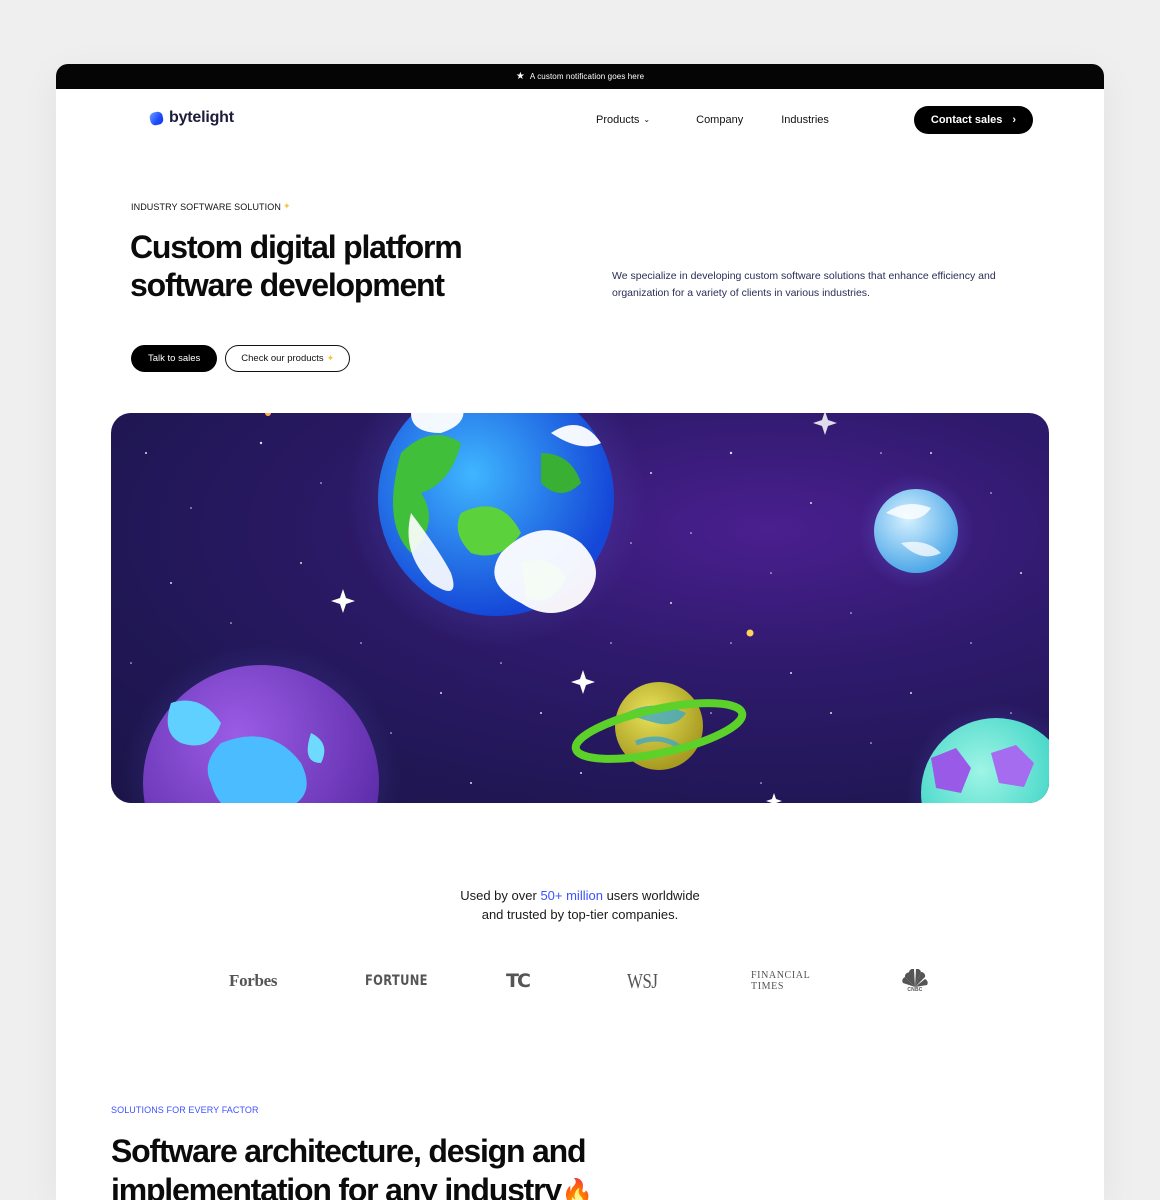 This screenshot has height=1200, width=1160. I want to click on talk-to-sales-label: Talk to sales, so click(174, 358).